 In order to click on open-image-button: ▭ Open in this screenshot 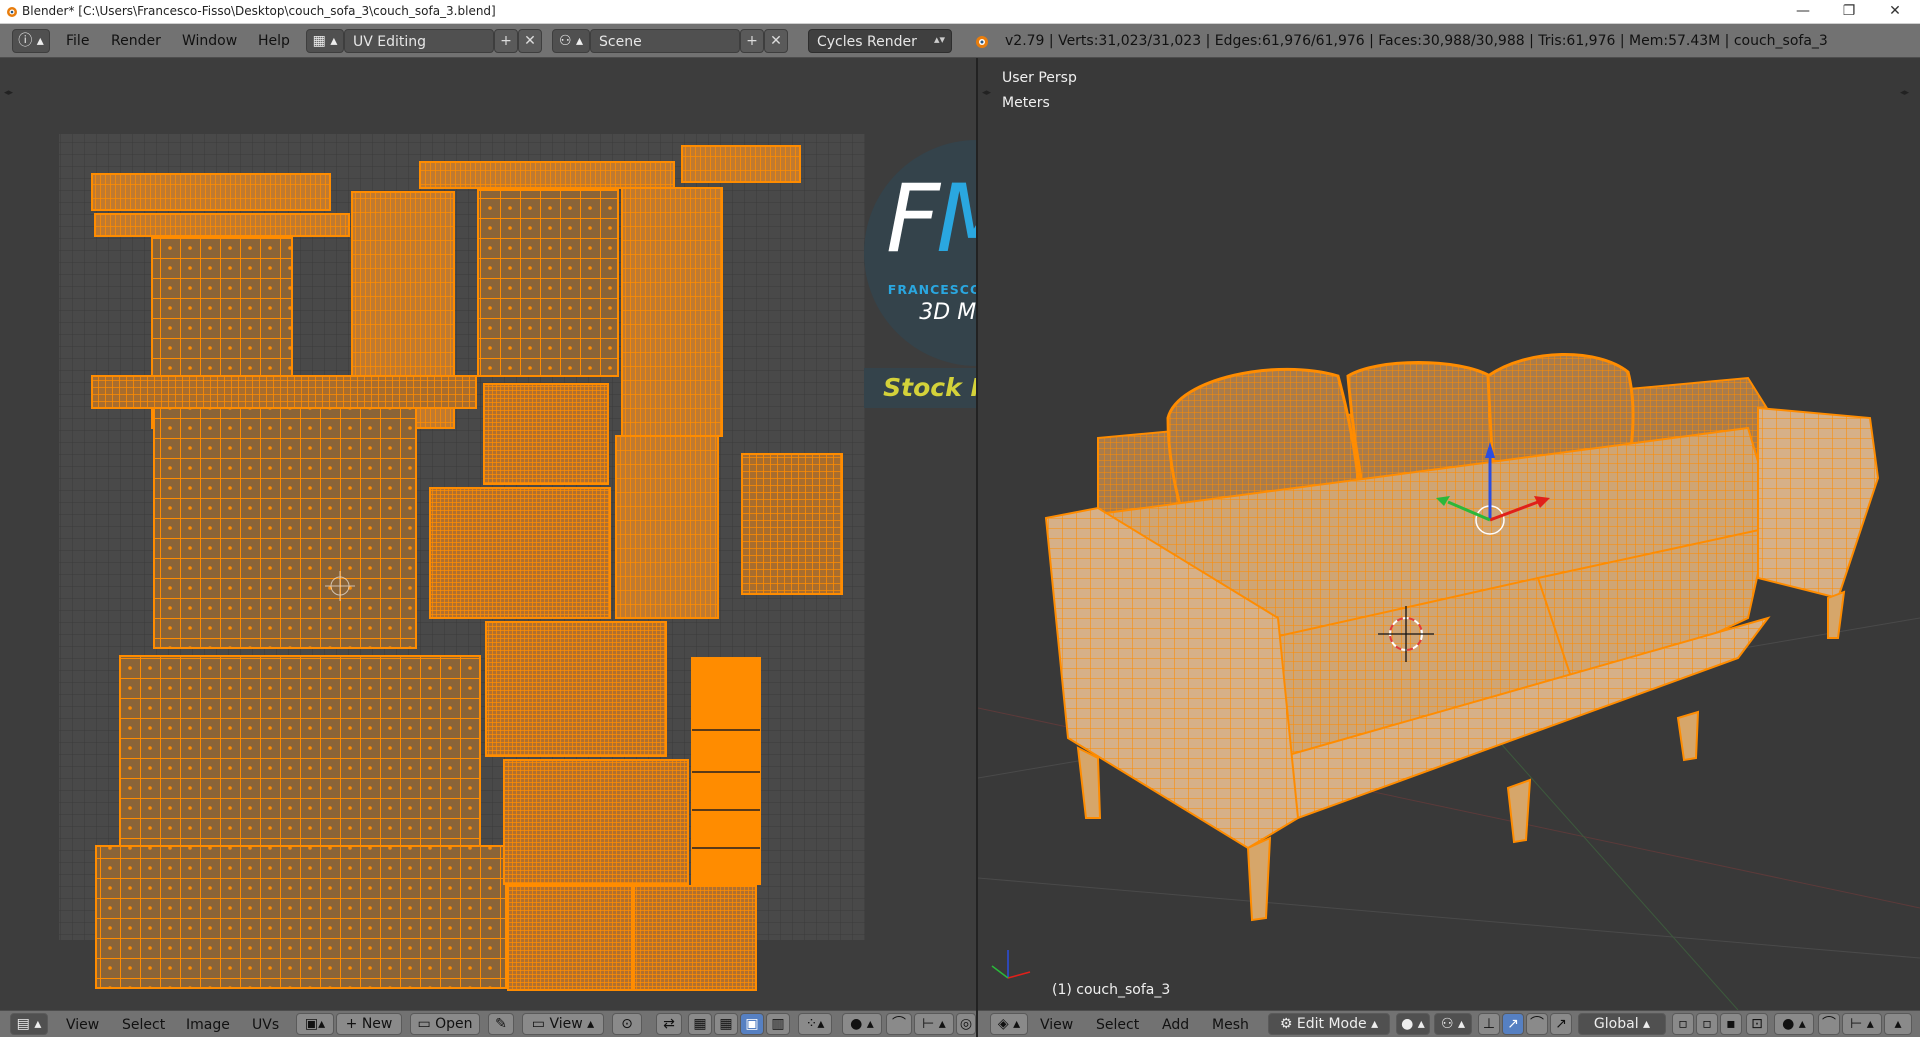, I will do `click(445, 1024)`.